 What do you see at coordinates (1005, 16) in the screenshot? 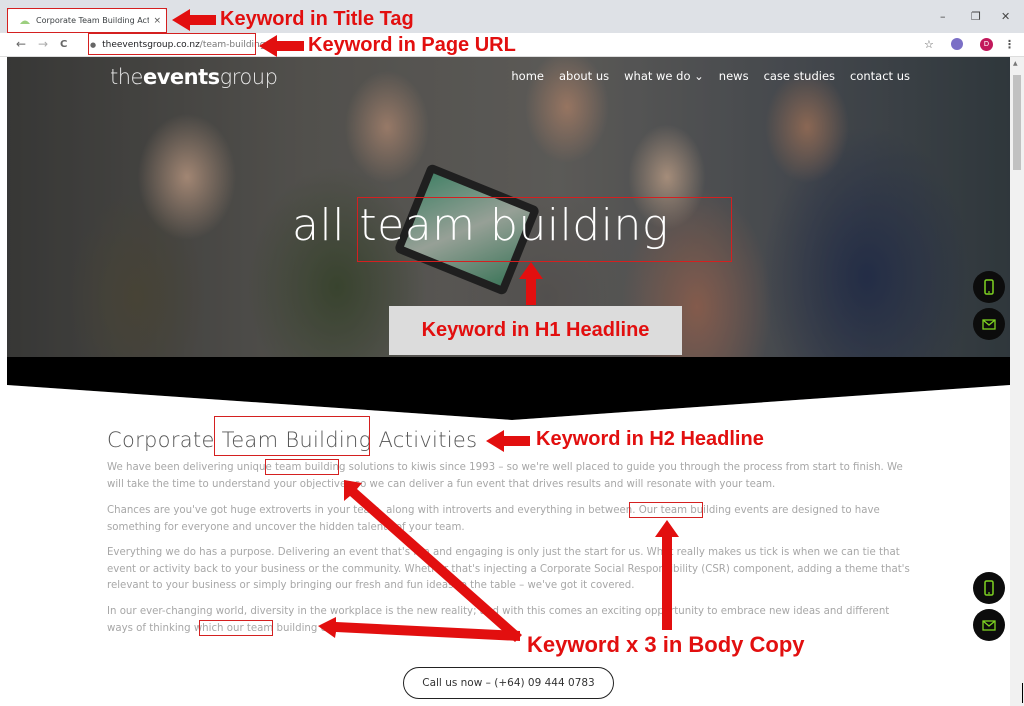
I see `close-window-icon: ✕` at bounding box center [1005, 16].